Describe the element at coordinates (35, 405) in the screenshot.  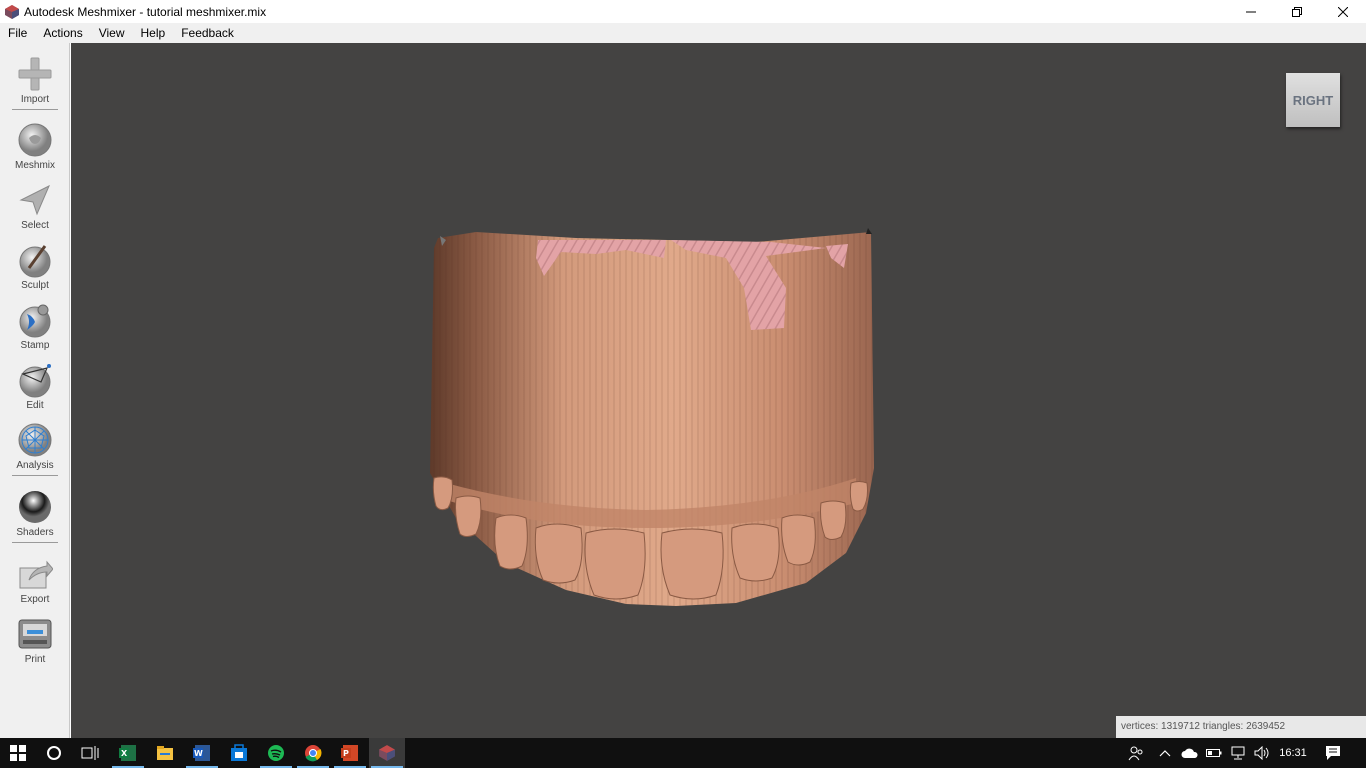
I see `edit-label: Edit` at that location.